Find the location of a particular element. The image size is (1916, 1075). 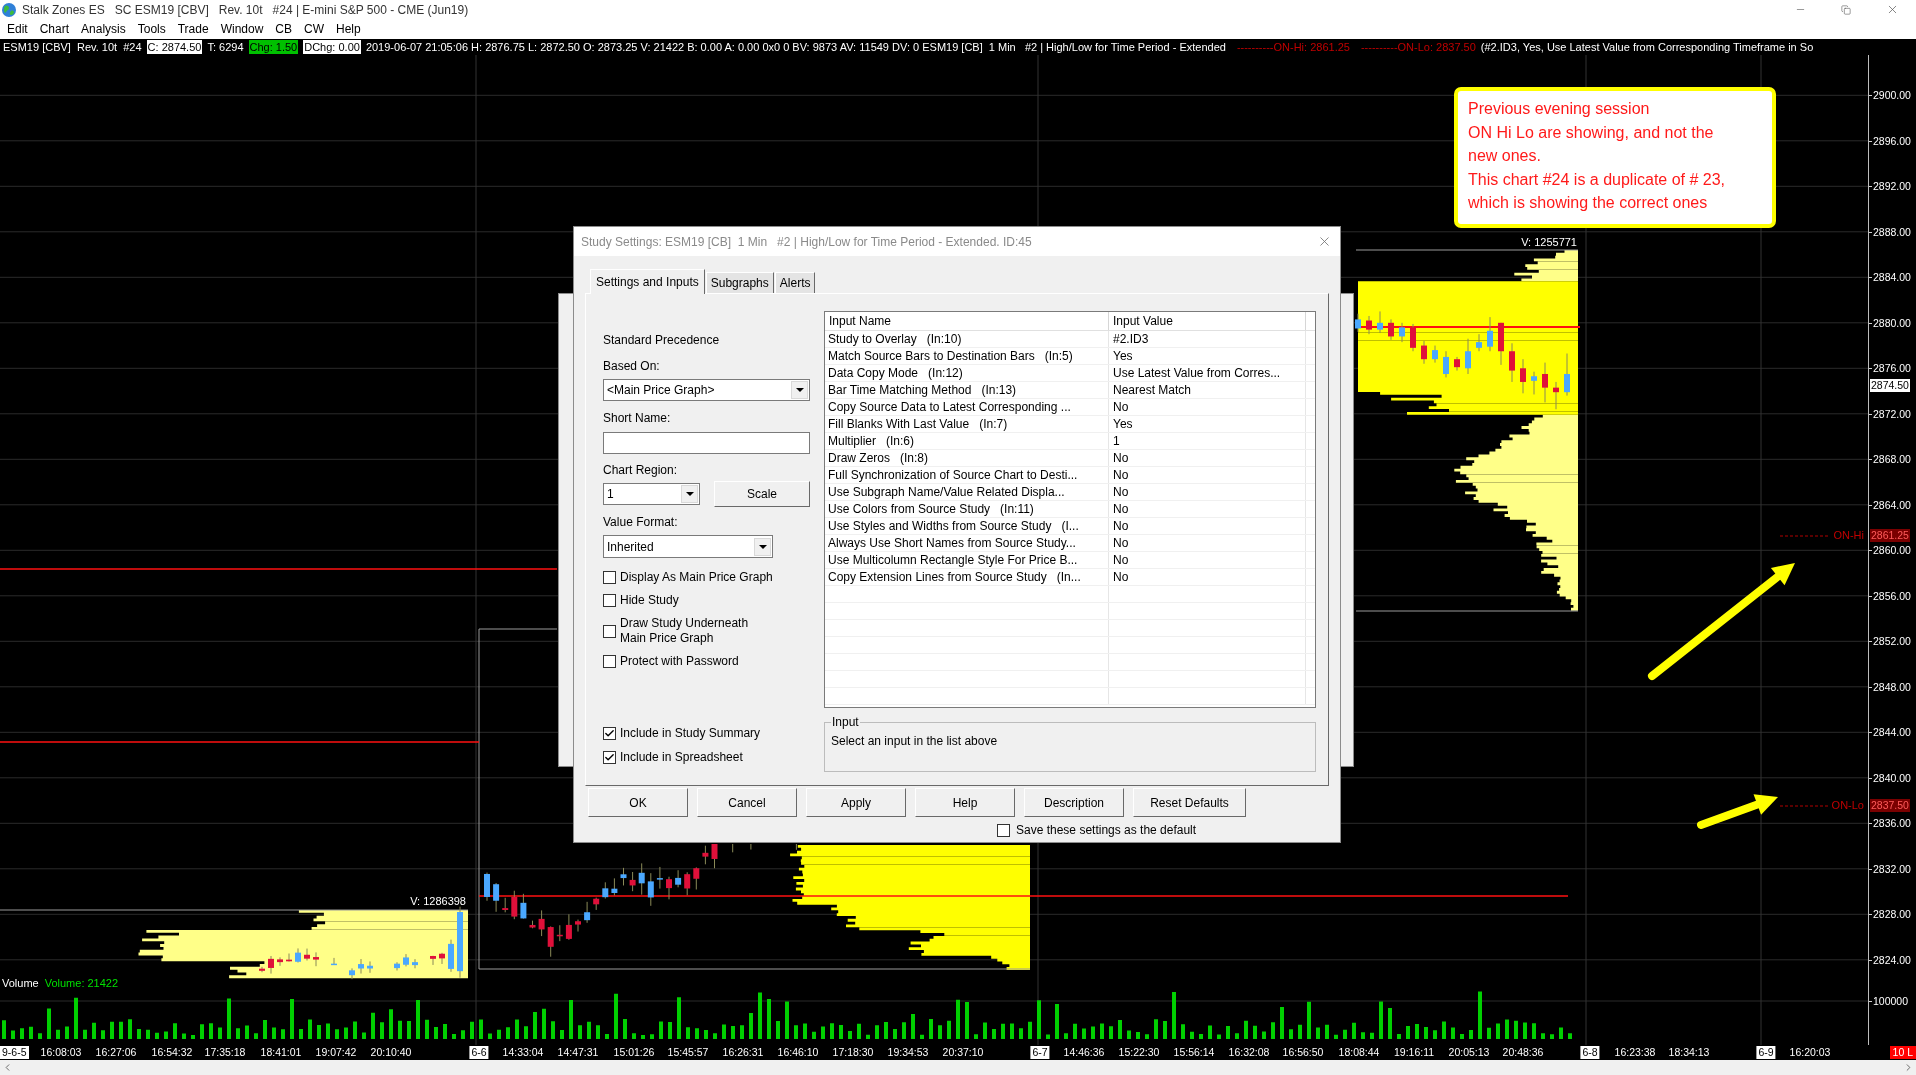

checkbox-label: Display As Main Price Graph is located at coordinates (696, 577).